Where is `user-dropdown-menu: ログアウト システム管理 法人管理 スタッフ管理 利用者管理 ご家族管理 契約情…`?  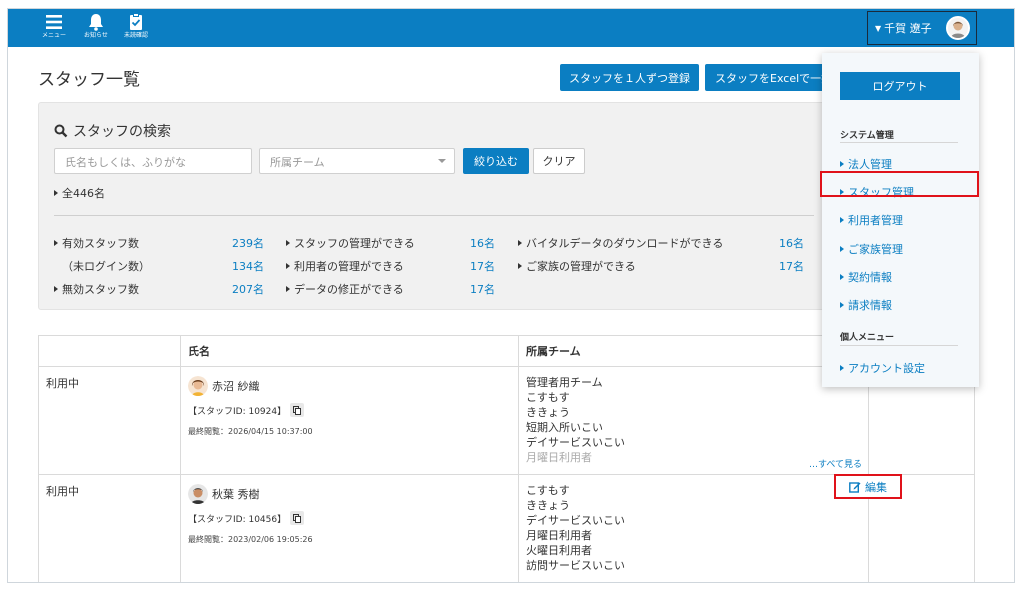
user-dropdown-menu: ログアウト システム管理 法人管理 スタッフ管理 利用者管理 ご家族管理 契約情… is located at coordinates (900, 220).